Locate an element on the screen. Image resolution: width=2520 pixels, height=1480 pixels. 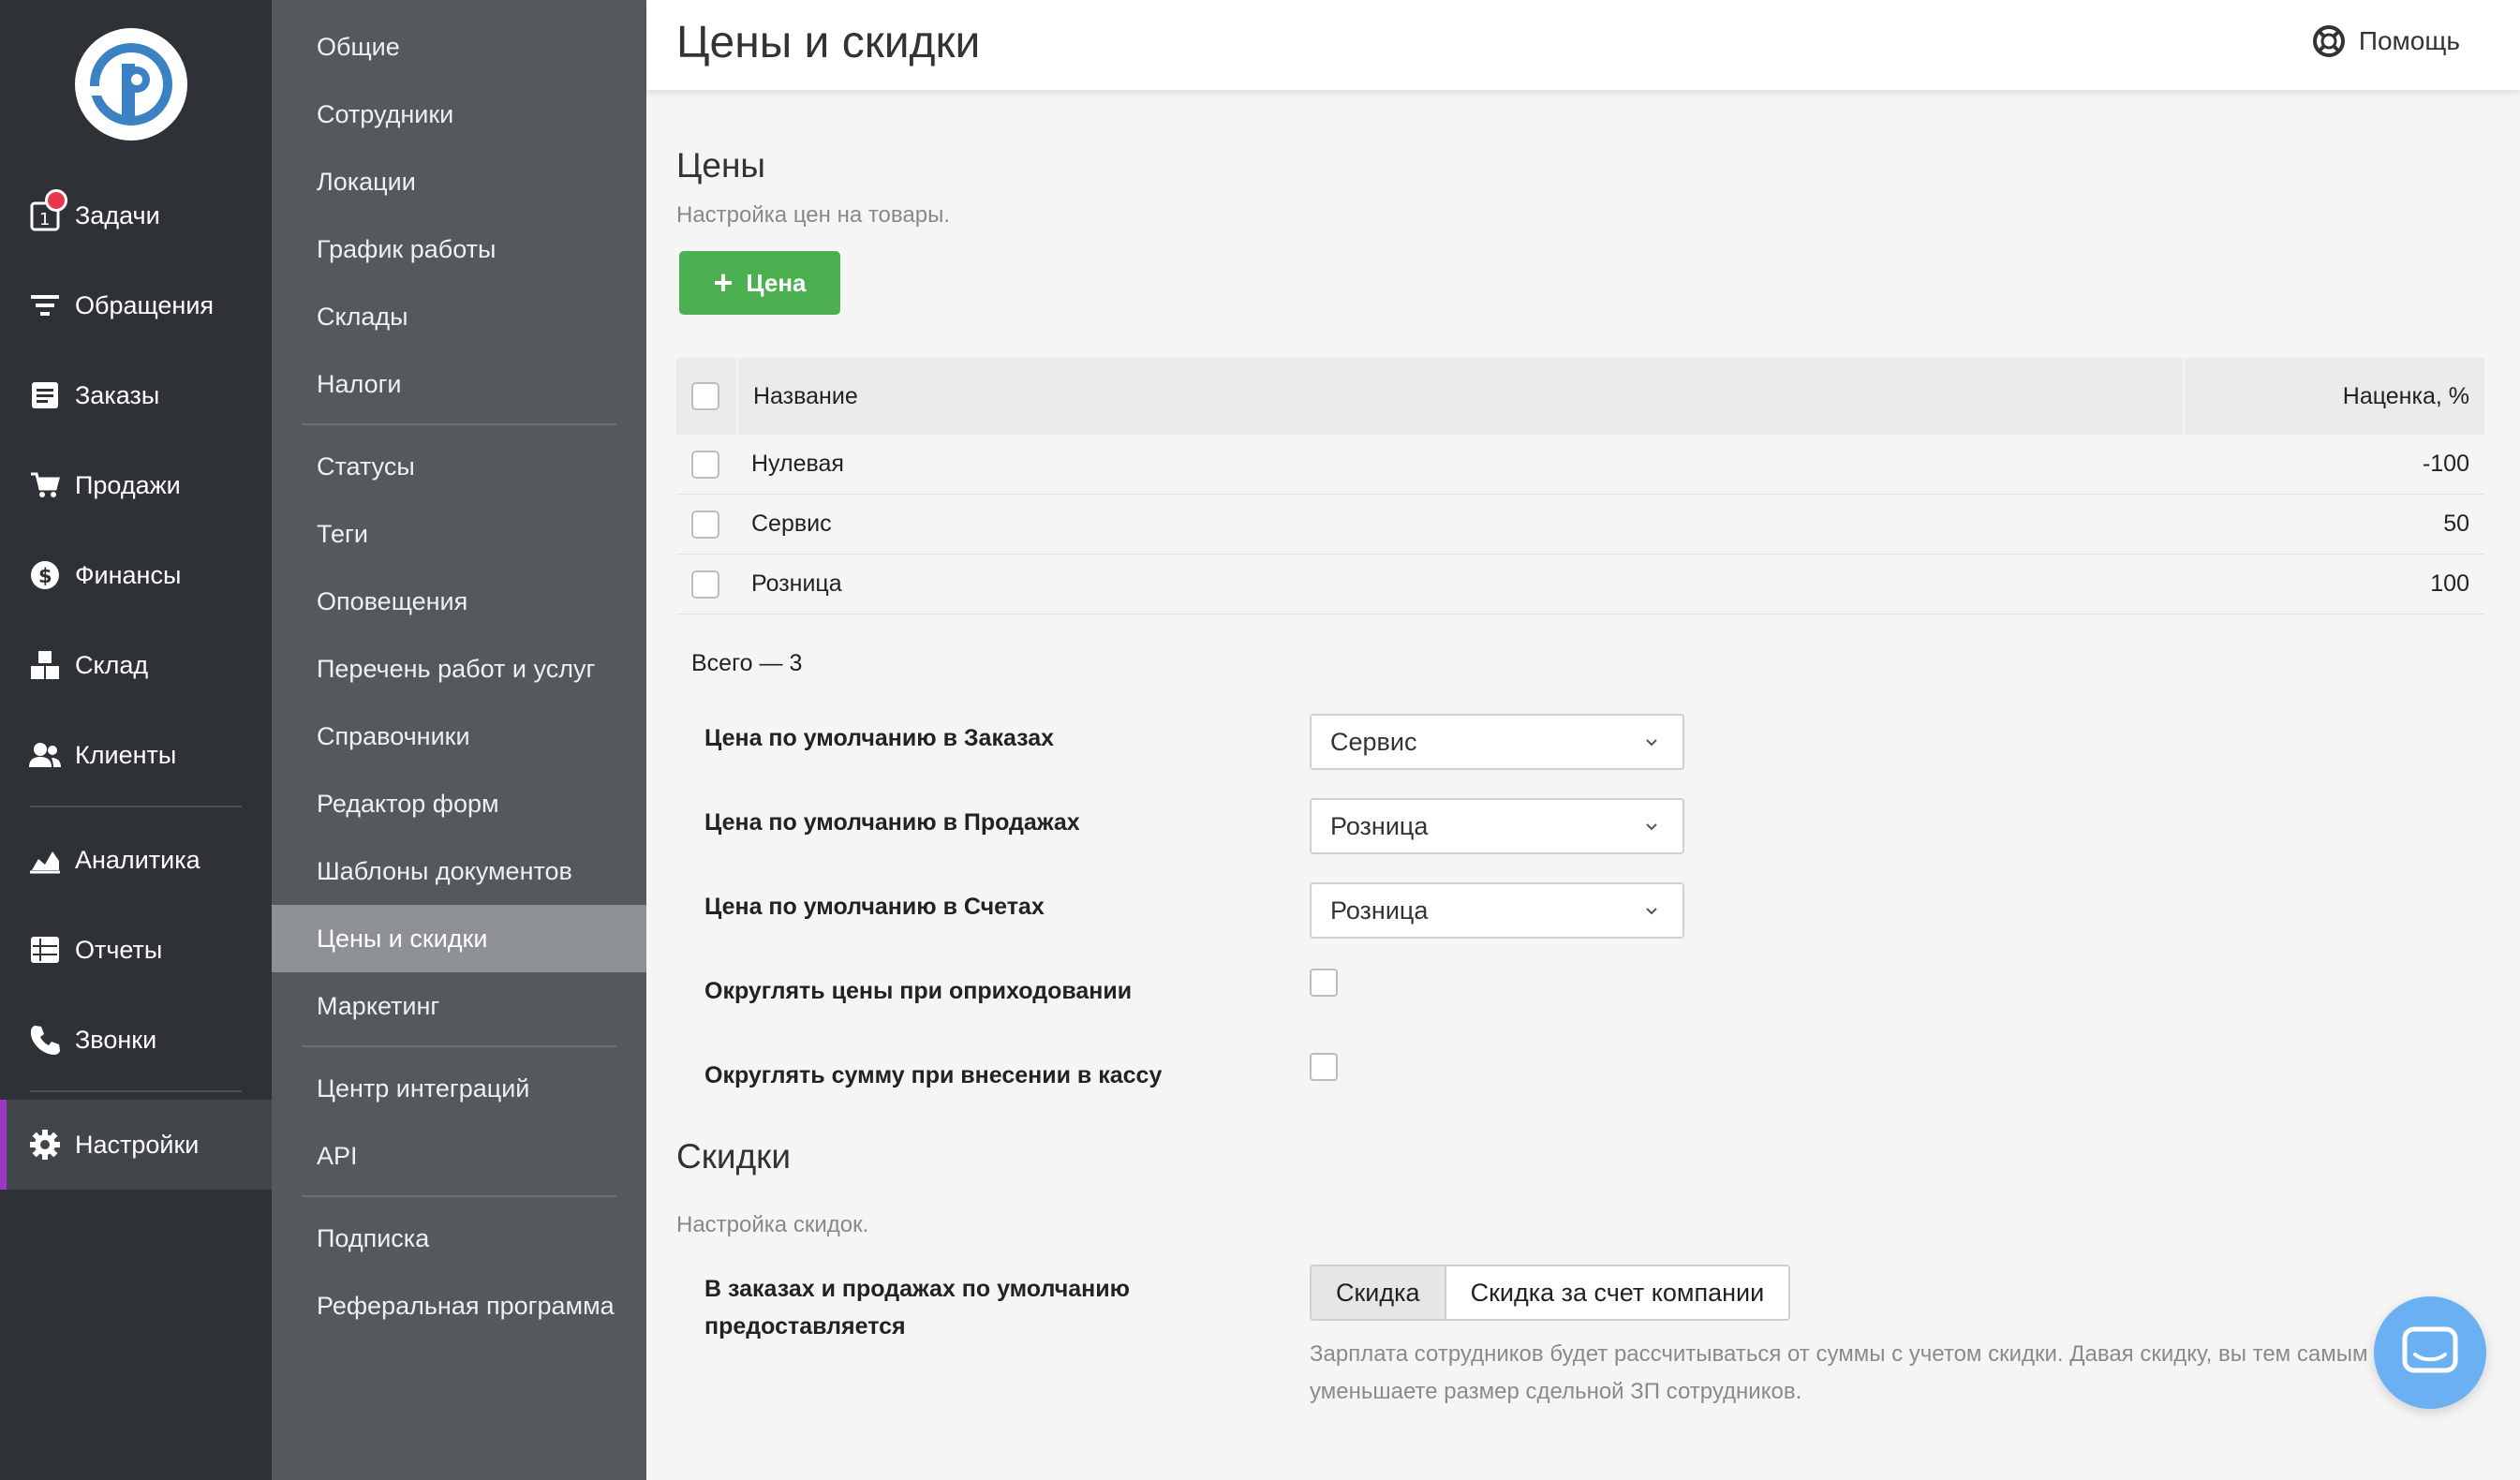
submenu-item-warehouses: Склады is located at coordinates (459, 316).